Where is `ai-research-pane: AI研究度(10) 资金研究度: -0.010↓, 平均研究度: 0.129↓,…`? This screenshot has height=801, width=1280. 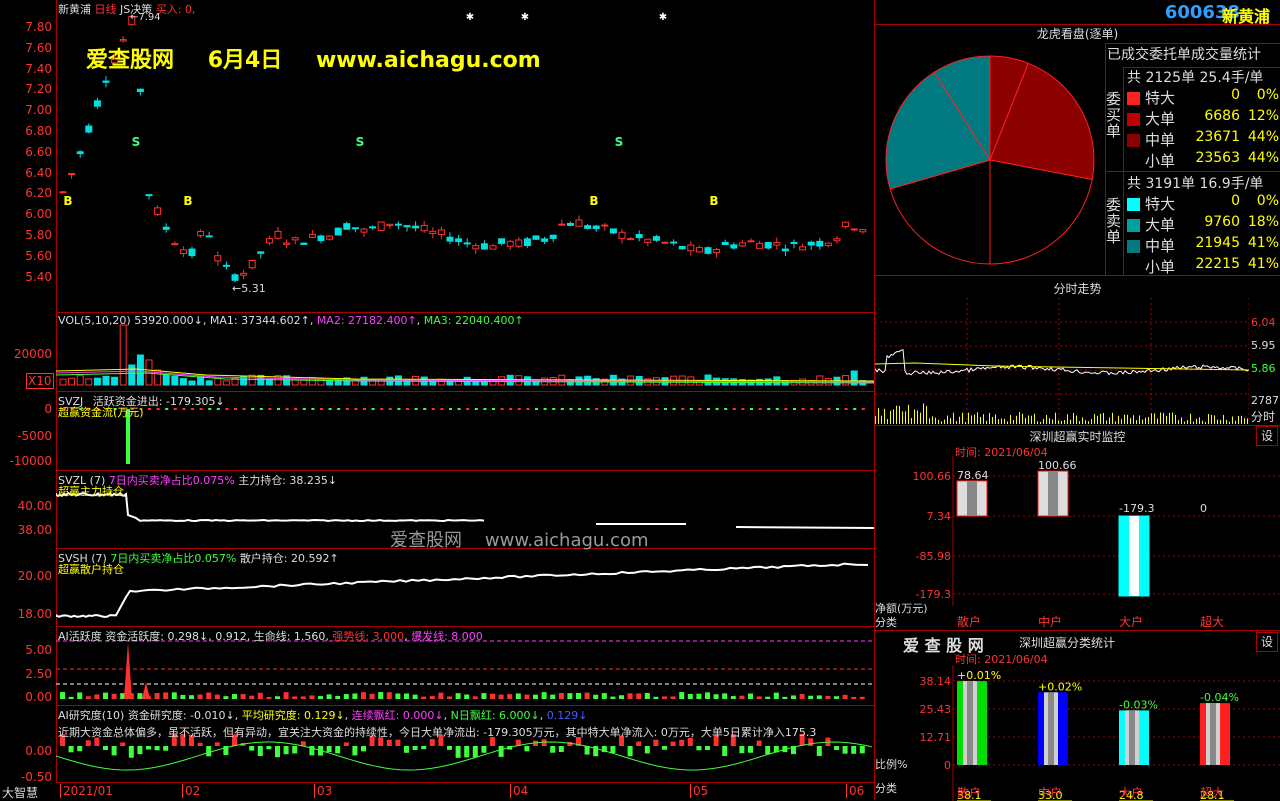
ai-research-pane: AI研究度(10) 资金研究度: -0.010↓, 平均研究度: 0.129↓,… is located at coordinates (465, 744).